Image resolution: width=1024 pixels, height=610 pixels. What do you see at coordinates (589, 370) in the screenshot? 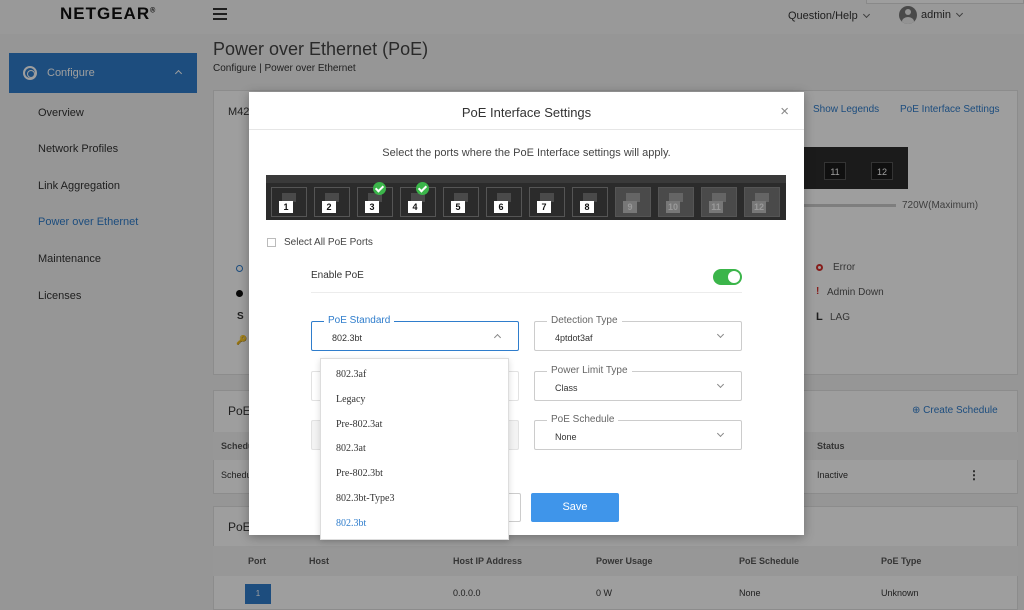
I see `power-limit-type-label: Power Limit Type` at bounding box center [589, 370].